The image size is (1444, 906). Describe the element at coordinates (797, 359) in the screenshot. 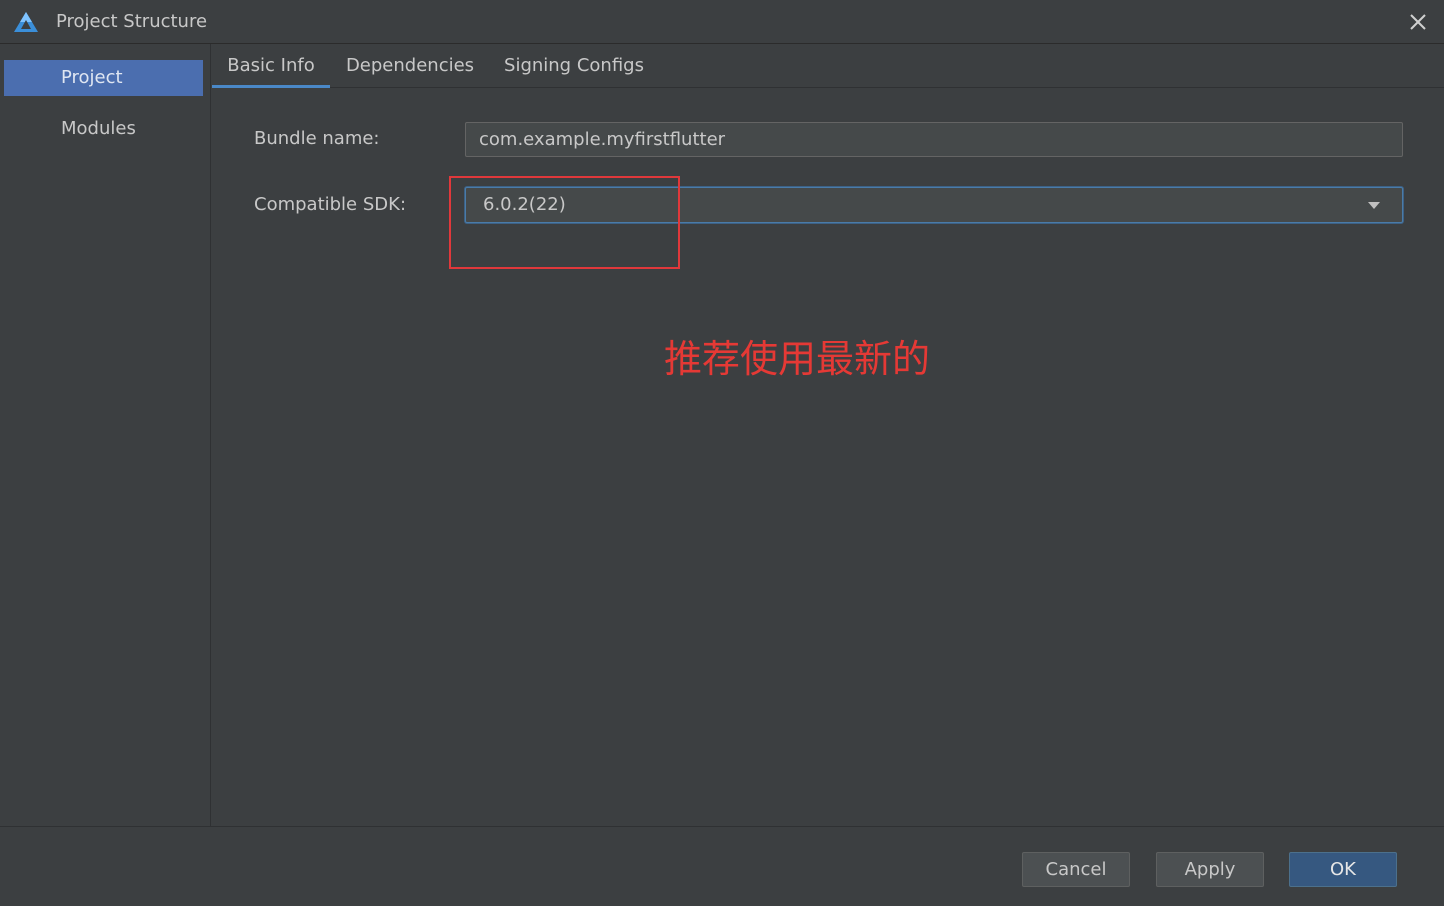

I see `annotation-text: 推荐使用最新的` at that location.